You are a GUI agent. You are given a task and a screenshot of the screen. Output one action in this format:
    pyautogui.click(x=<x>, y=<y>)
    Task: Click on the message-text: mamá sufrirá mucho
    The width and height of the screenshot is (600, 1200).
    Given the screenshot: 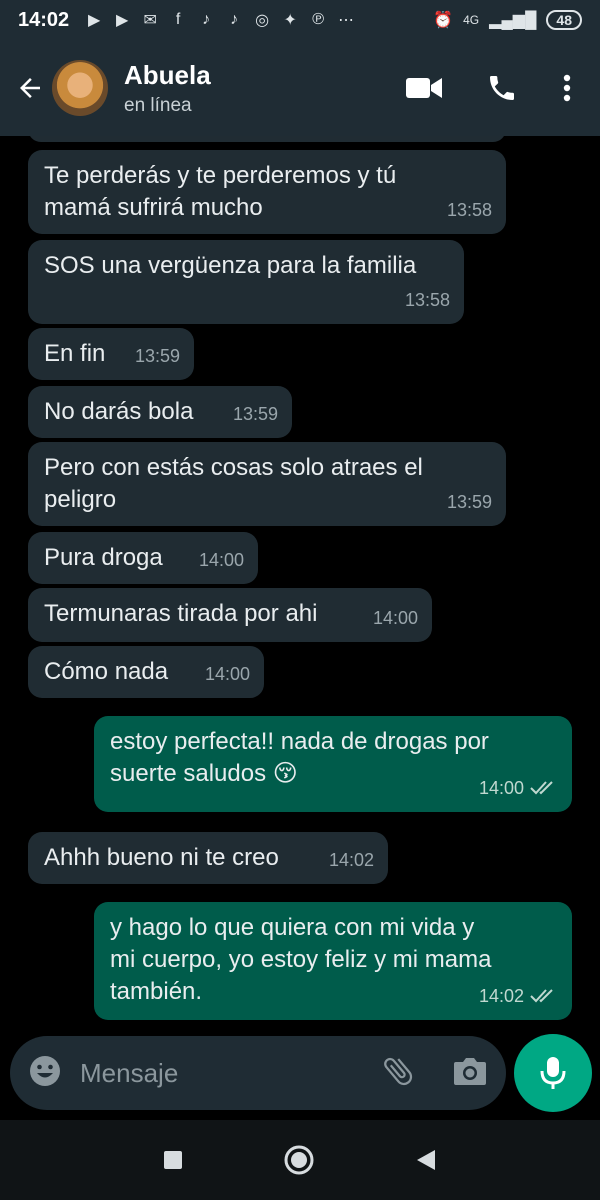 What is the action you would take?
    pyautogui.click(x=153, y=207)
    